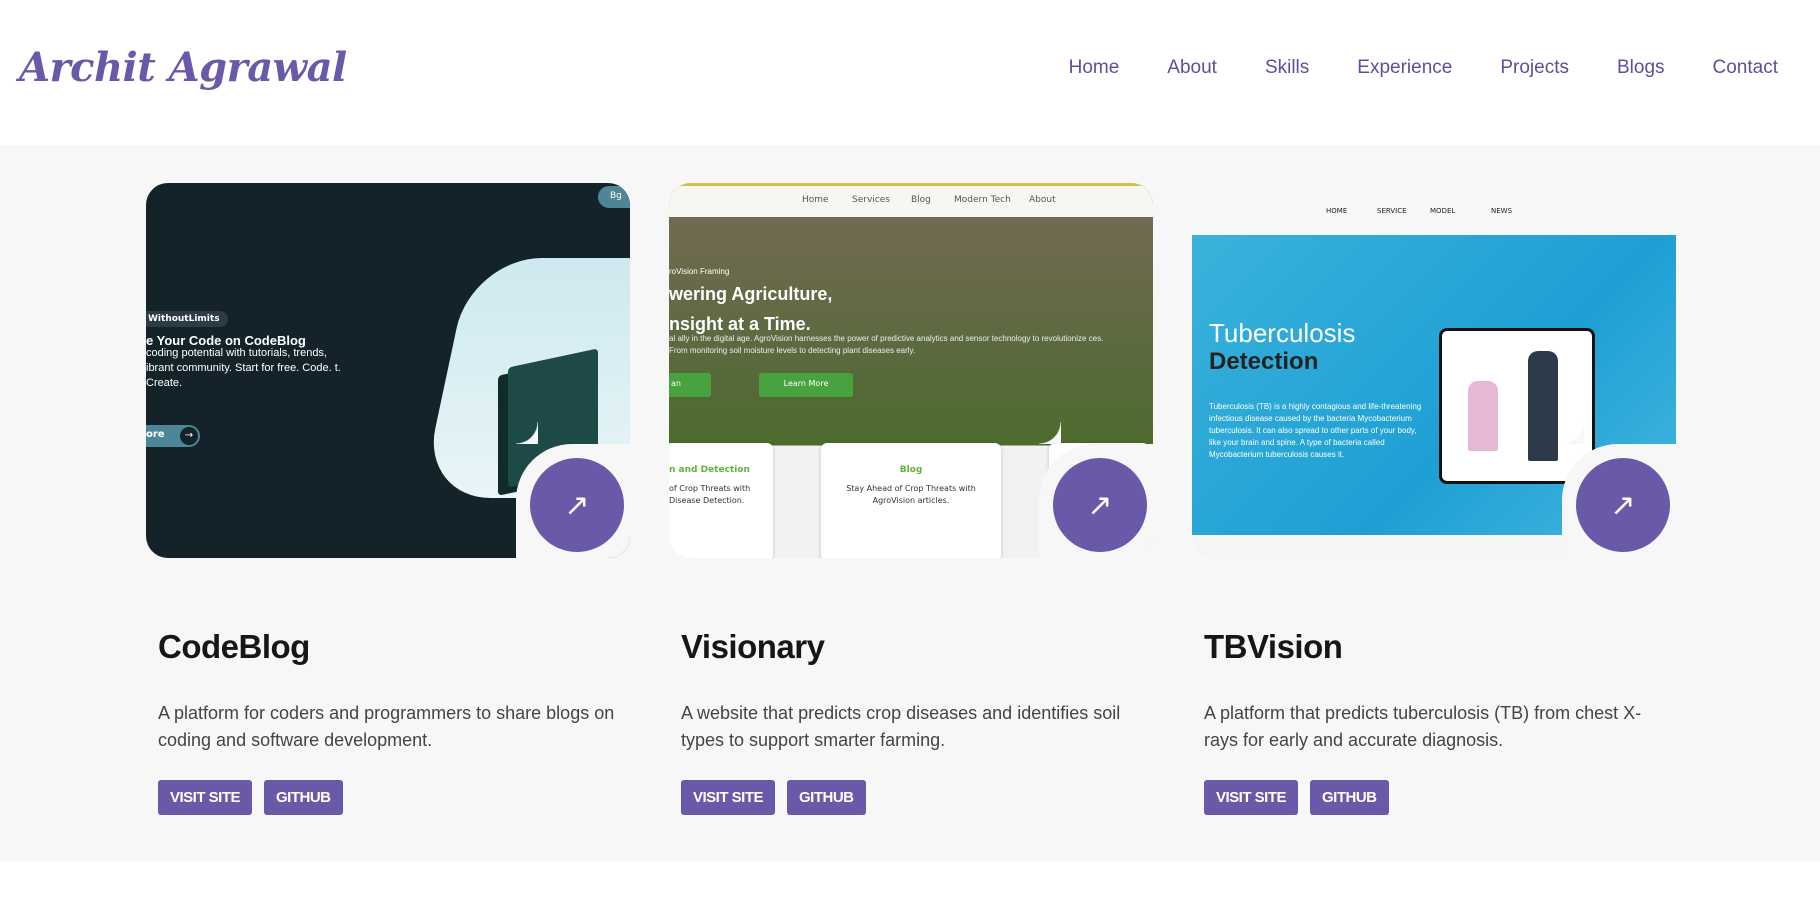  Describe the element at coordinates (1287, 68) in the screenshot. I see `nav-skills: Skills` at that location.